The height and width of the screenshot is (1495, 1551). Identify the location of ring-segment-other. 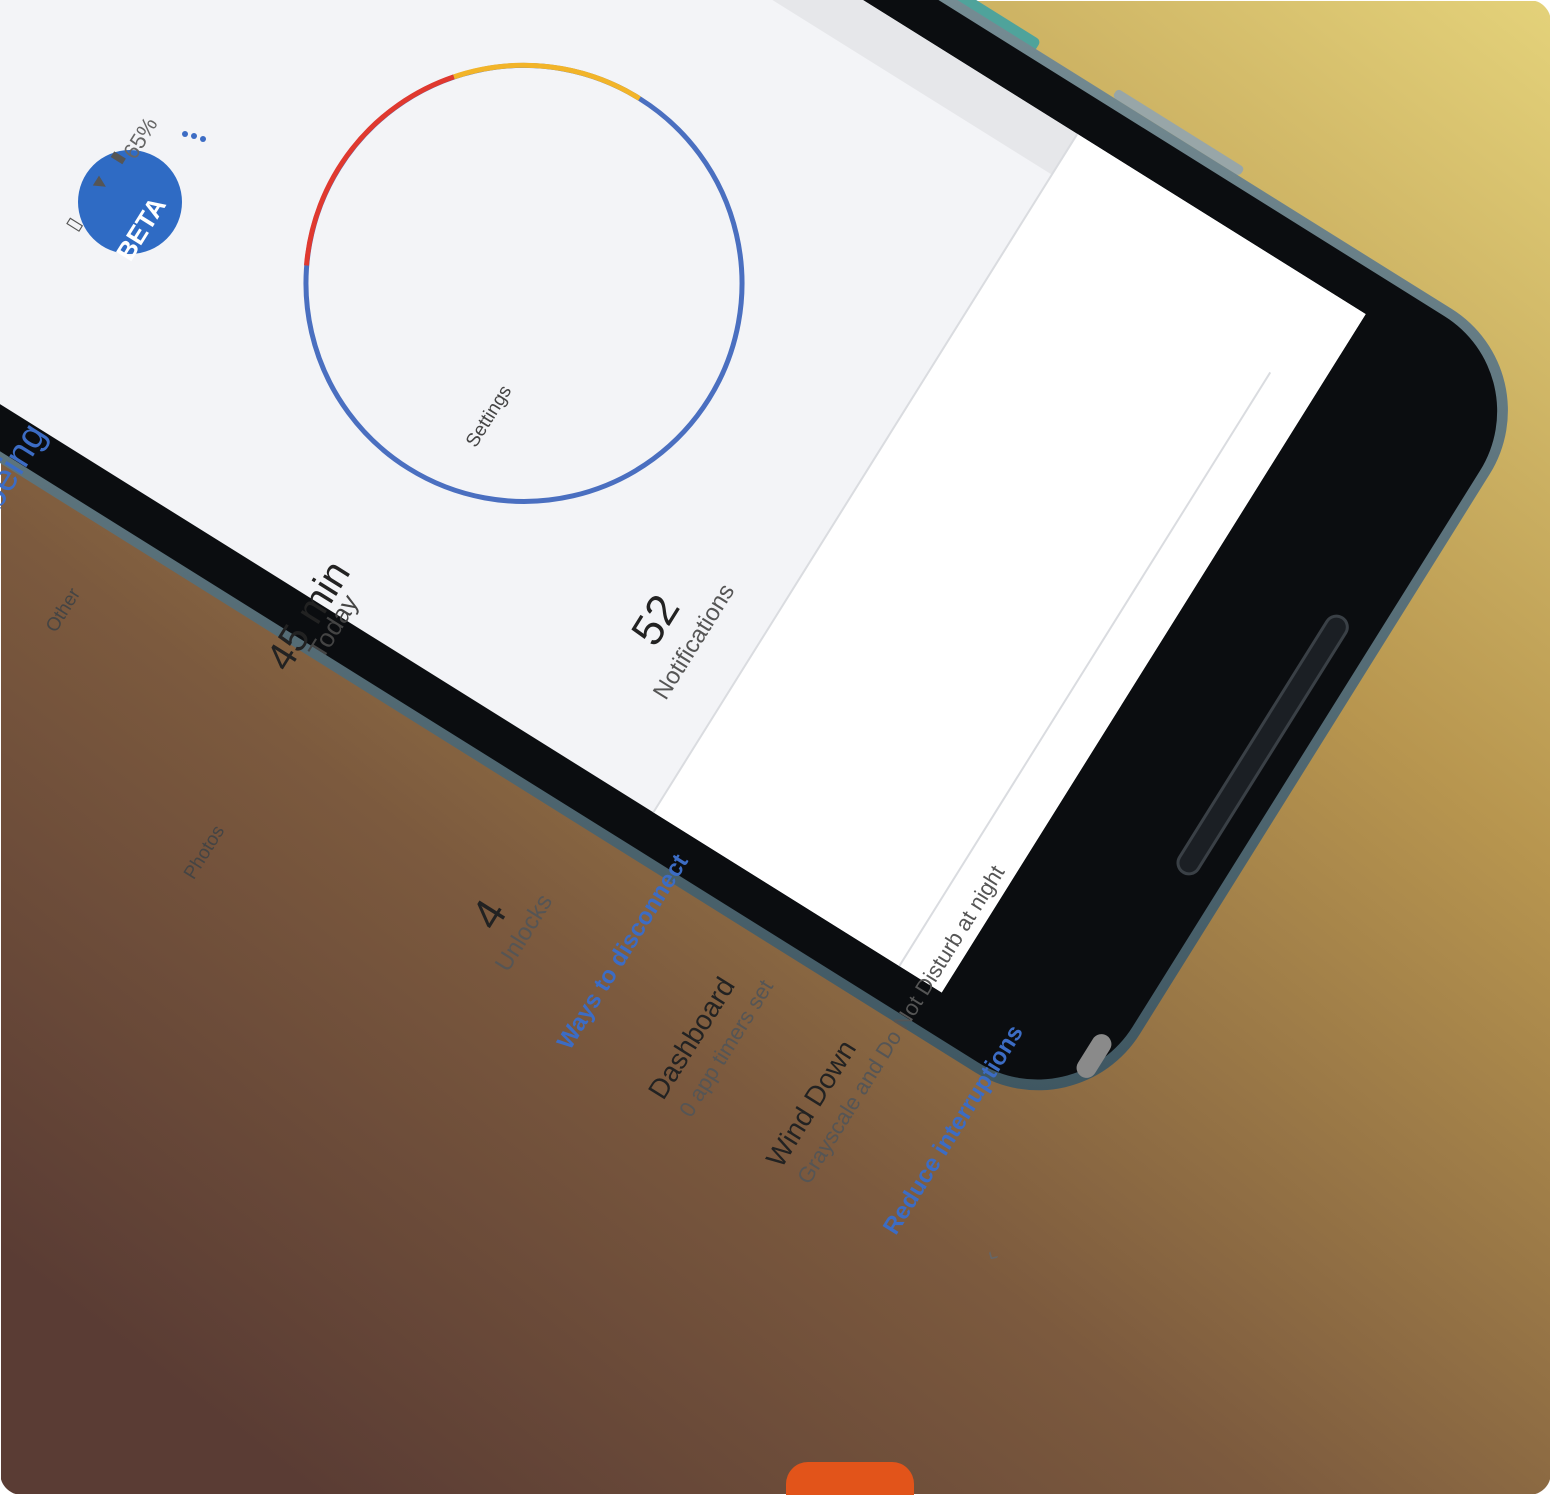
(547, 81).